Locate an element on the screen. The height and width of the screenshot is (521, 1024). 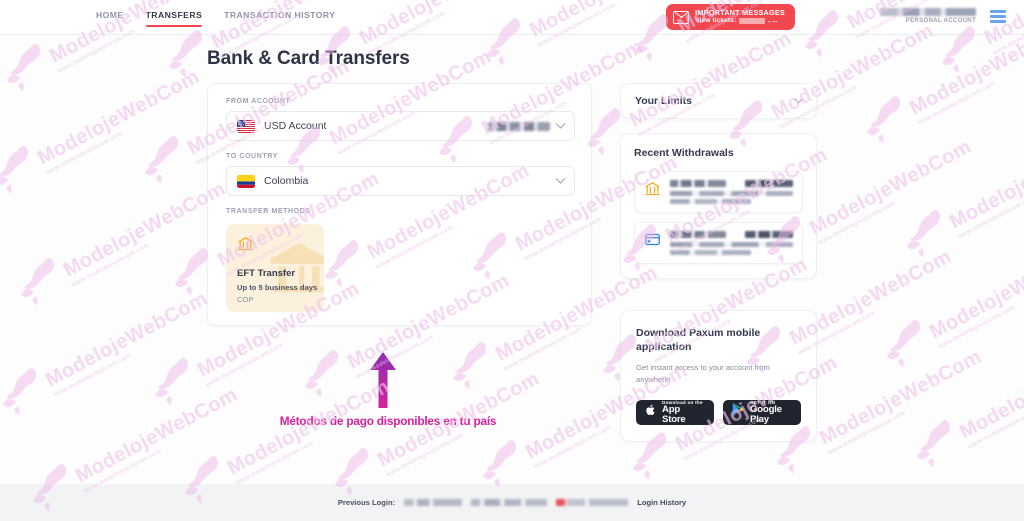
apple-icon is located at coordinates (651, 412).